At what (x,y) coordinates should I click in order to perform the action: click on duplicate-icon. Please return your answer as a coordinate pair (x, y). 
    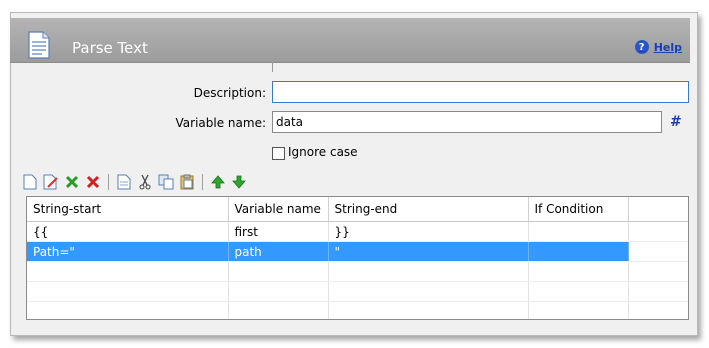
    Looking at the image, I should click on (166, 182).